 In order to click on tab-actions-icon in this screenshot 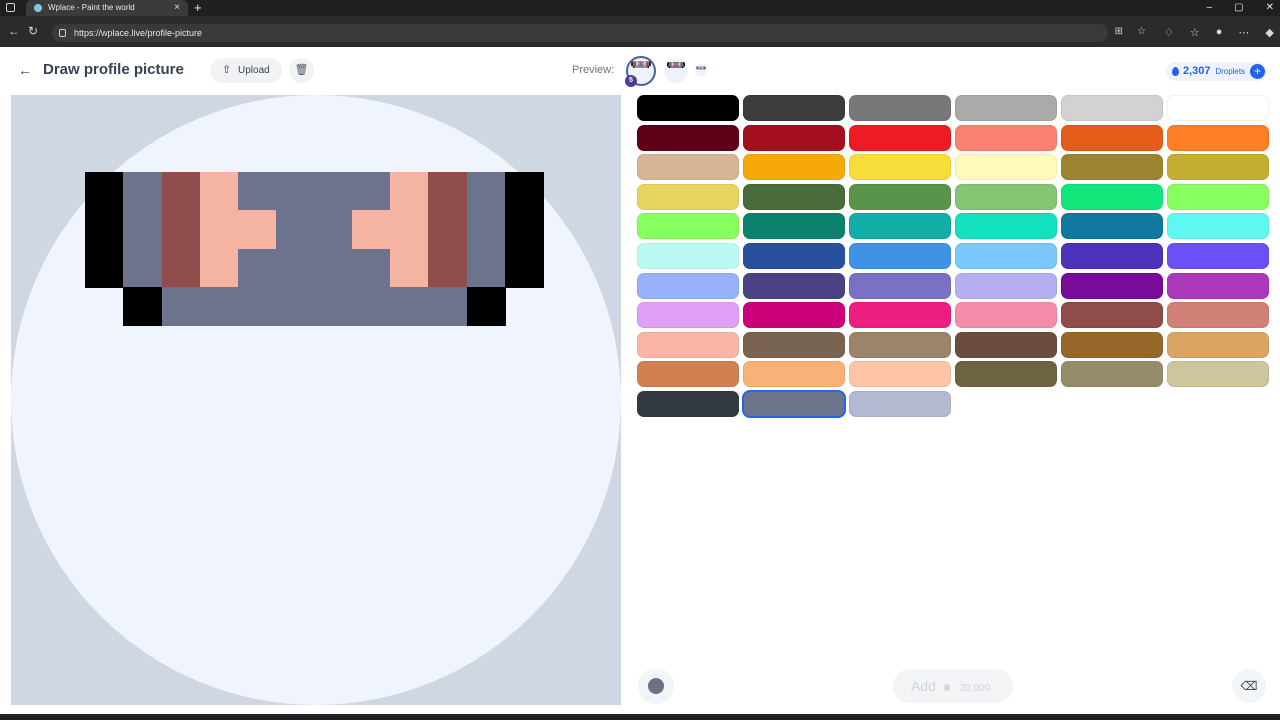, I will do `click(10, 7)`.